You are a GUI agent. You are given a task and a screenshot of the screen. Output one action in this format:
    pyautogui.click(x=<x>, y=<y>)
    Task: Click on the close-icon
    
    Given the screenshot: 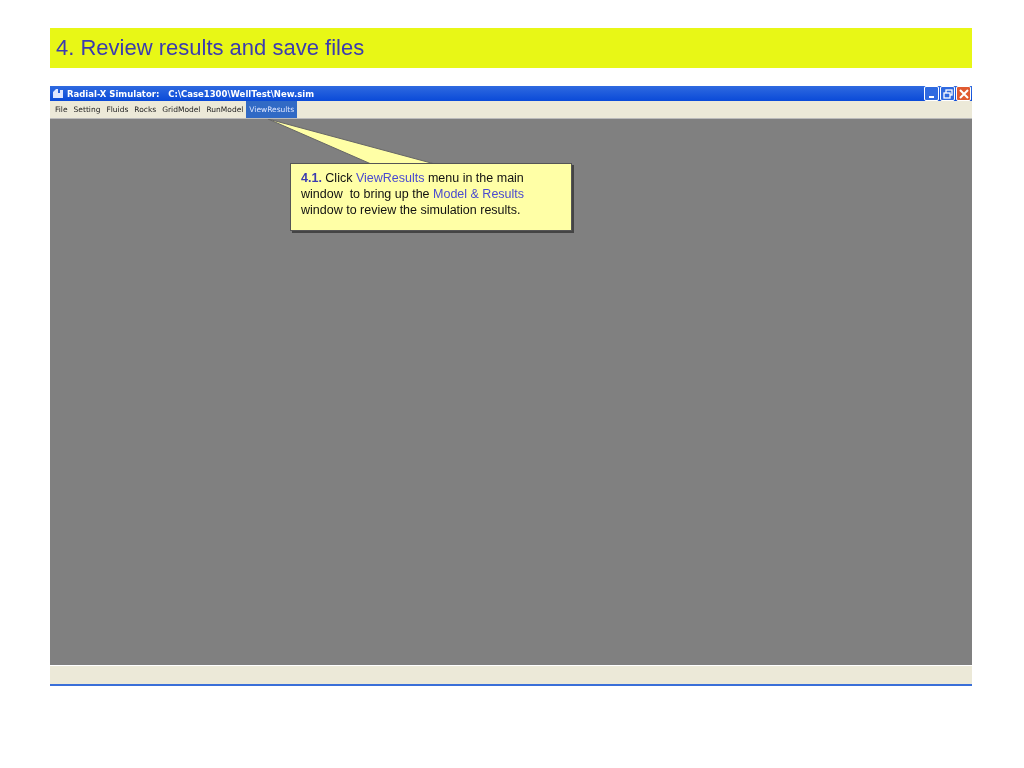 What is the action you would take?
    pyautogui.click(x=963, y=93)
    